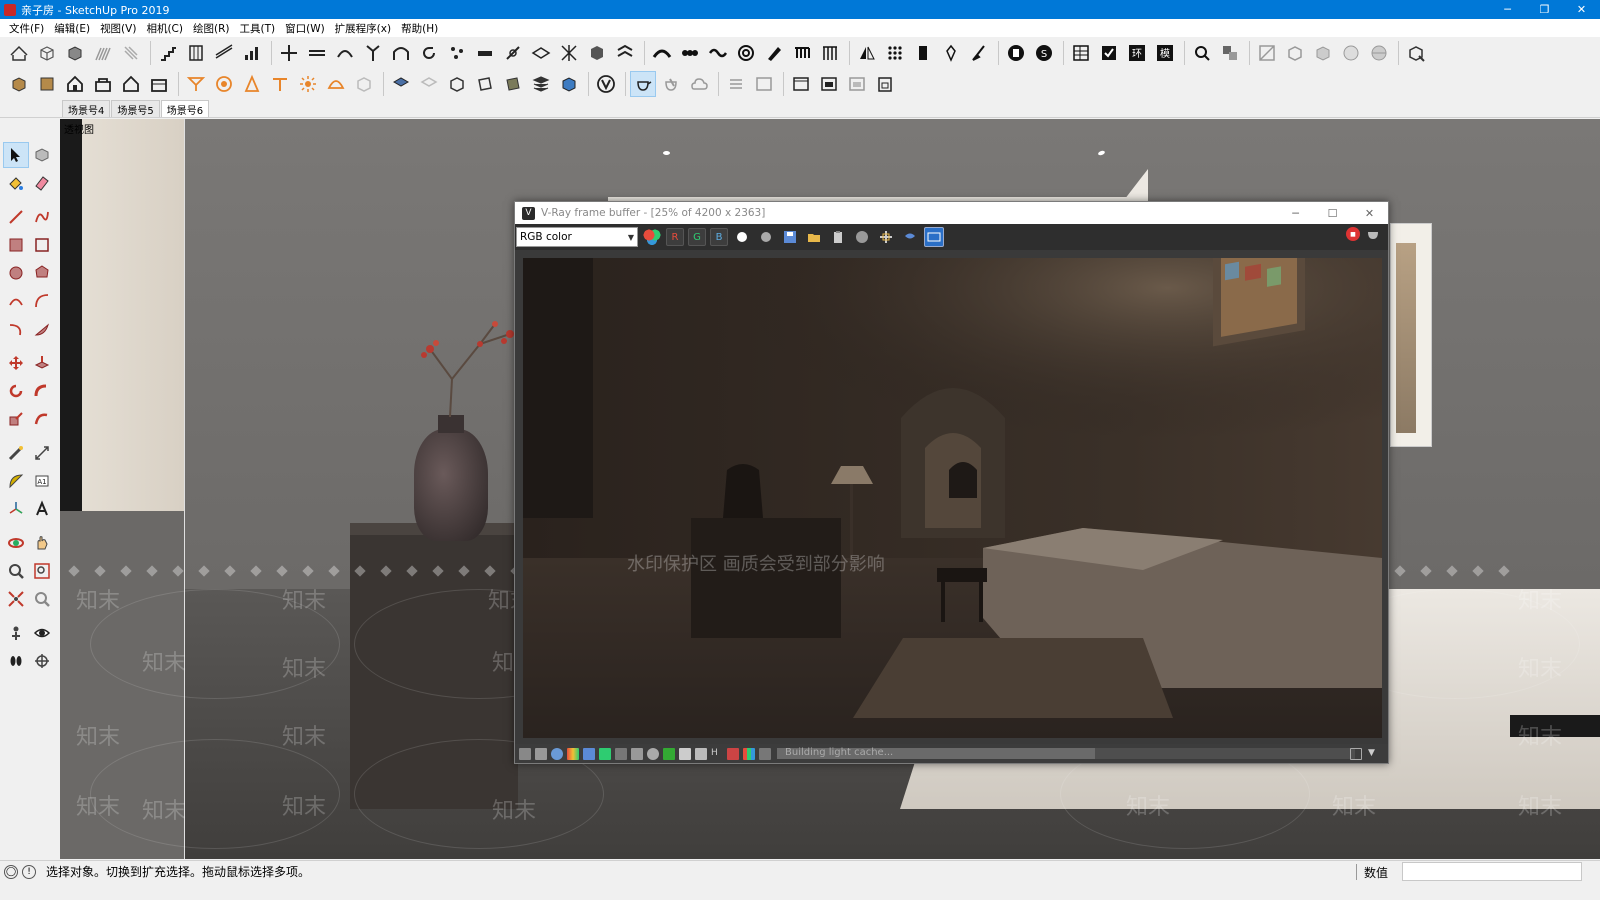 The width and height of the screenshot is (1600, 900). What do you see at coordinates (289, 53) in the screenshot?
I see `path-tool-icon` at bounding box center [289, 53].